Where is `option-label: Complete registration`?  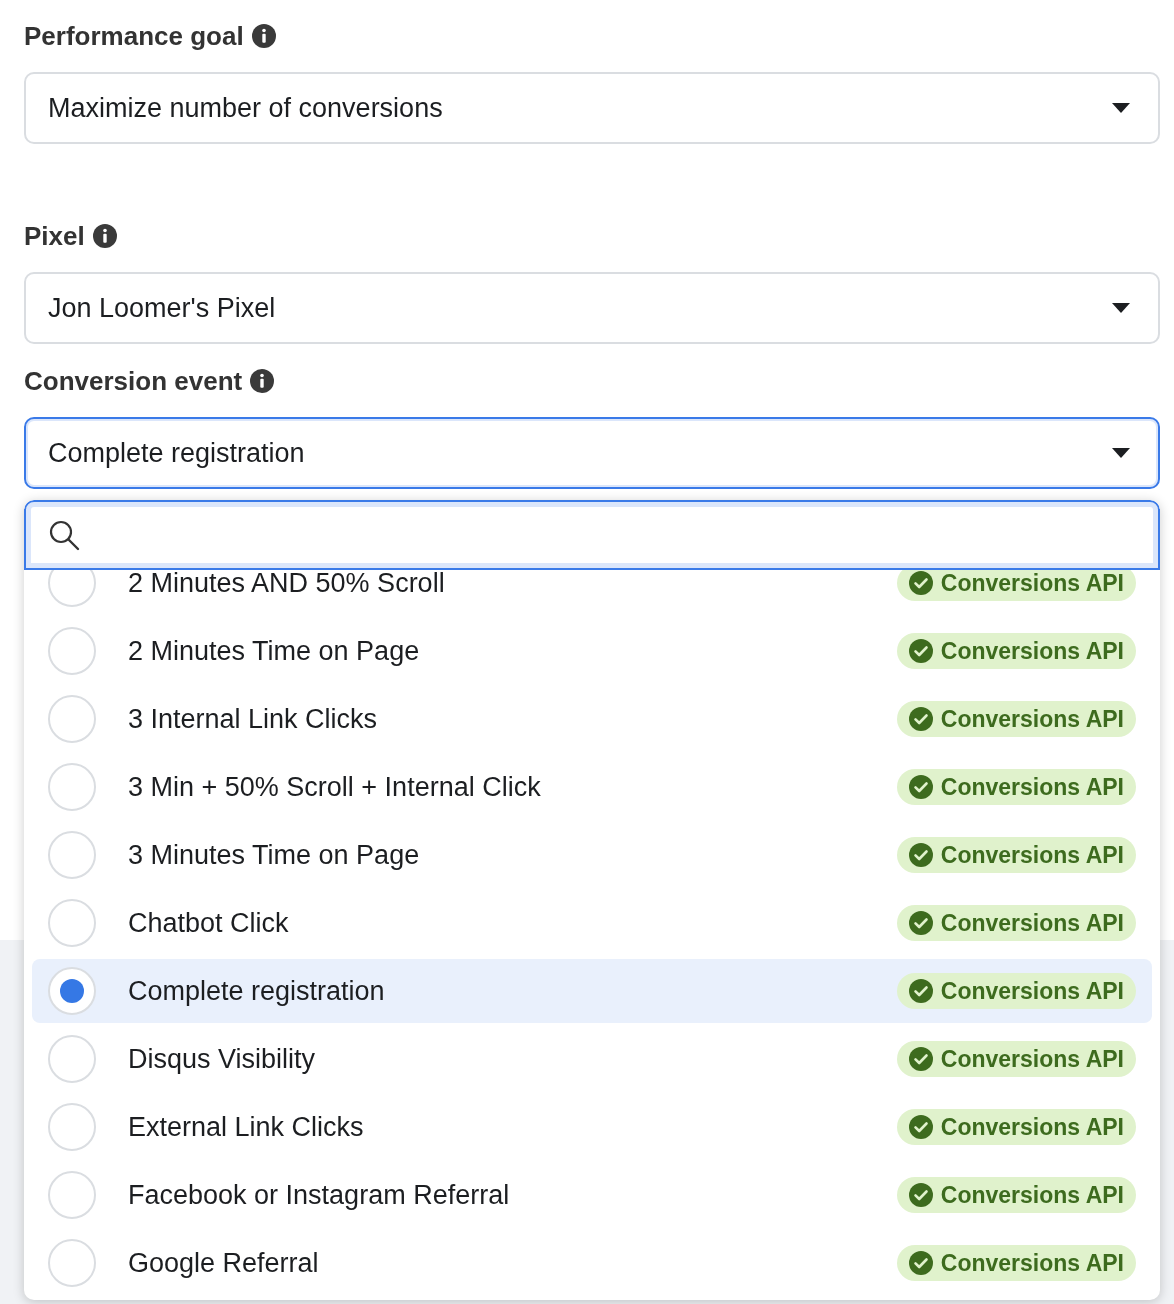
option-label: Complete registration is located at coordinates (257, 991).